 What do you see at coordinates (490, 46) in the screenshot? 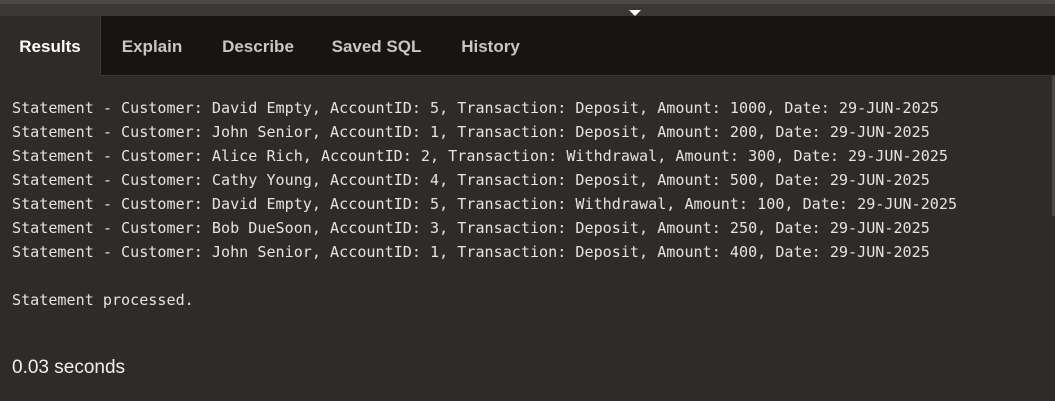
I see `tab-history: History` at bounding box center [490, 46].